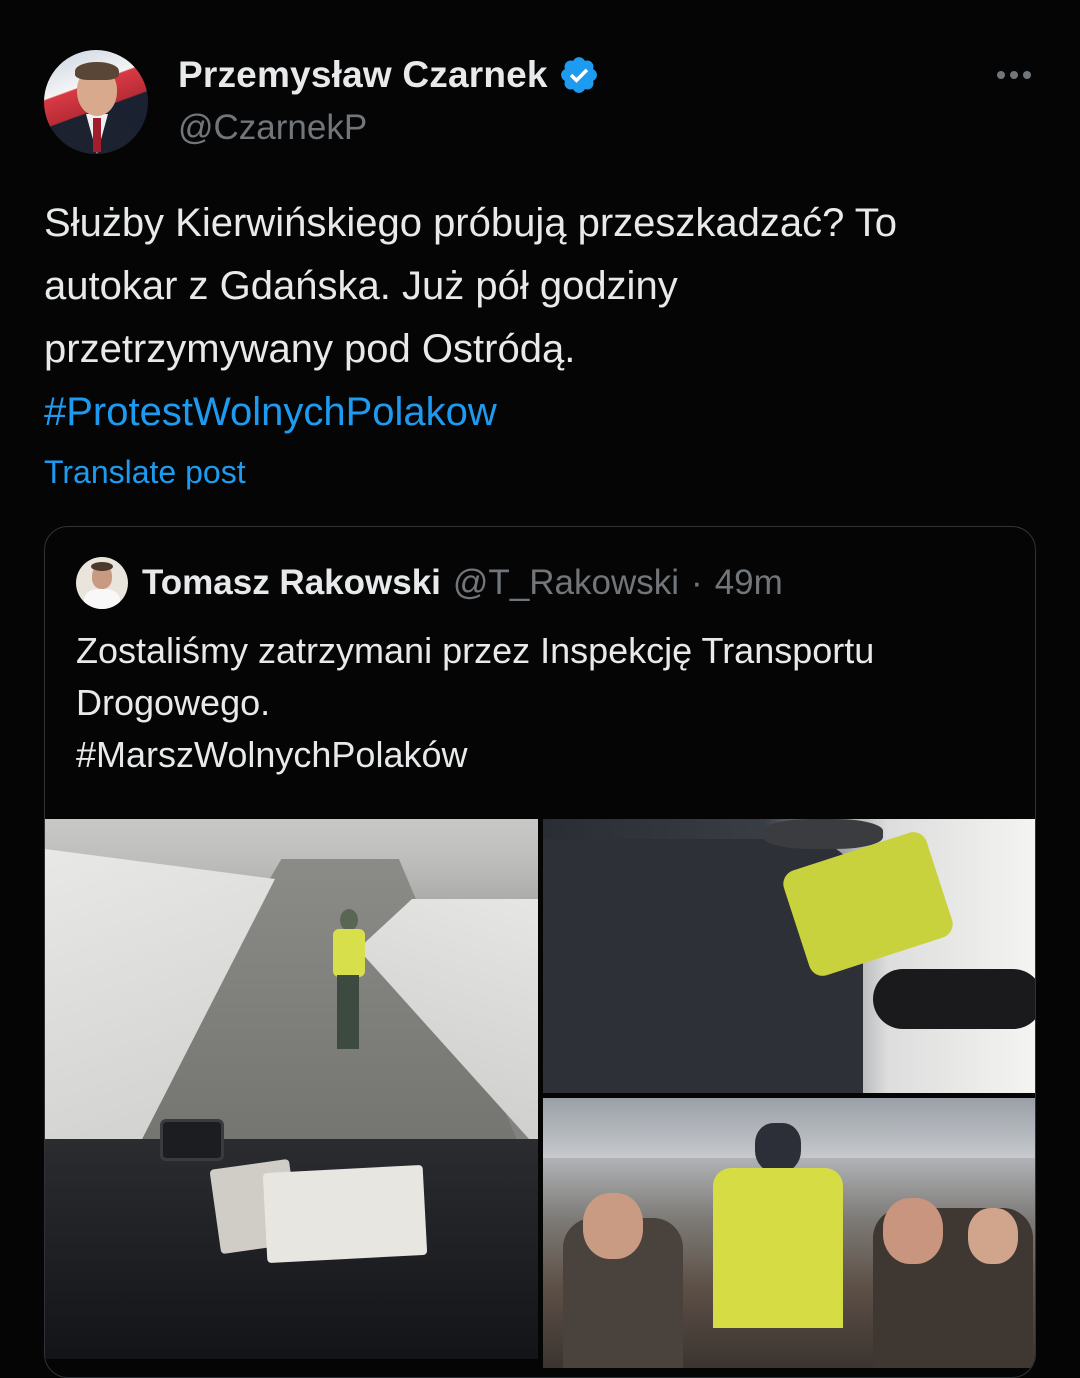 This screenshot has width=1080, height=1378. I want to click on quoted-author-avatar, so click(102, 583).